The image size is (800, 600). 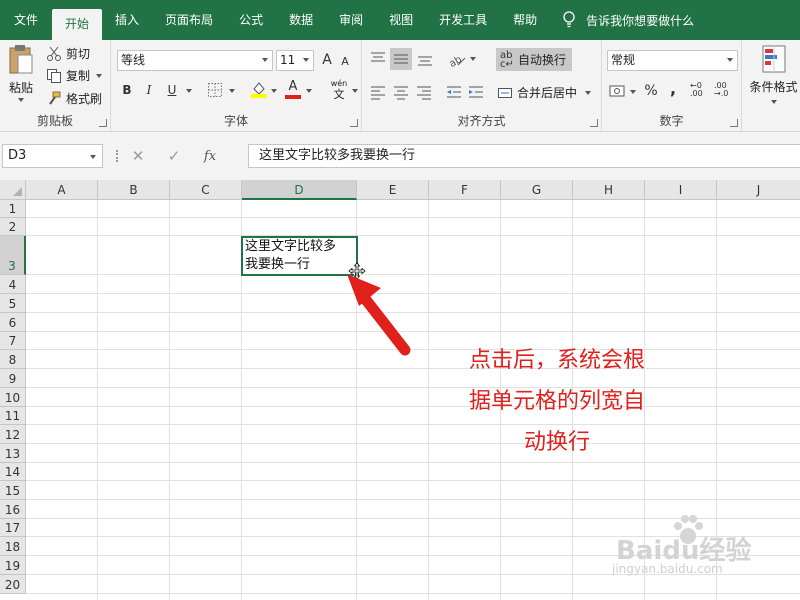 What do you see at coordinates (544, 92) in the screenshot?
I see `merge-center-button: 合并后居中` at bounding box center [544, 92].